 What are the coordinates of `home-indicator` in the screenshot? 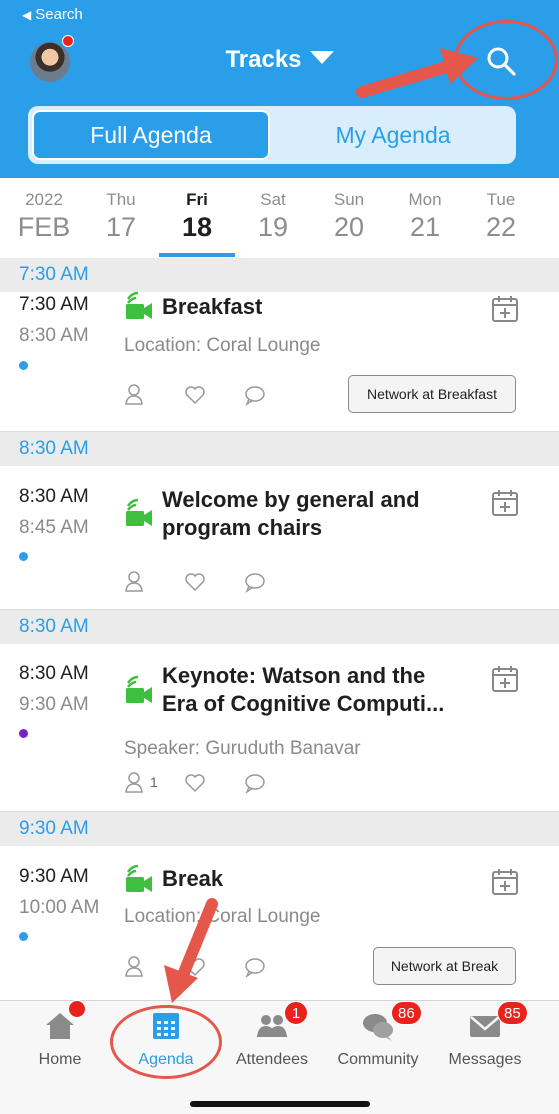 It's located at (280, 1104).